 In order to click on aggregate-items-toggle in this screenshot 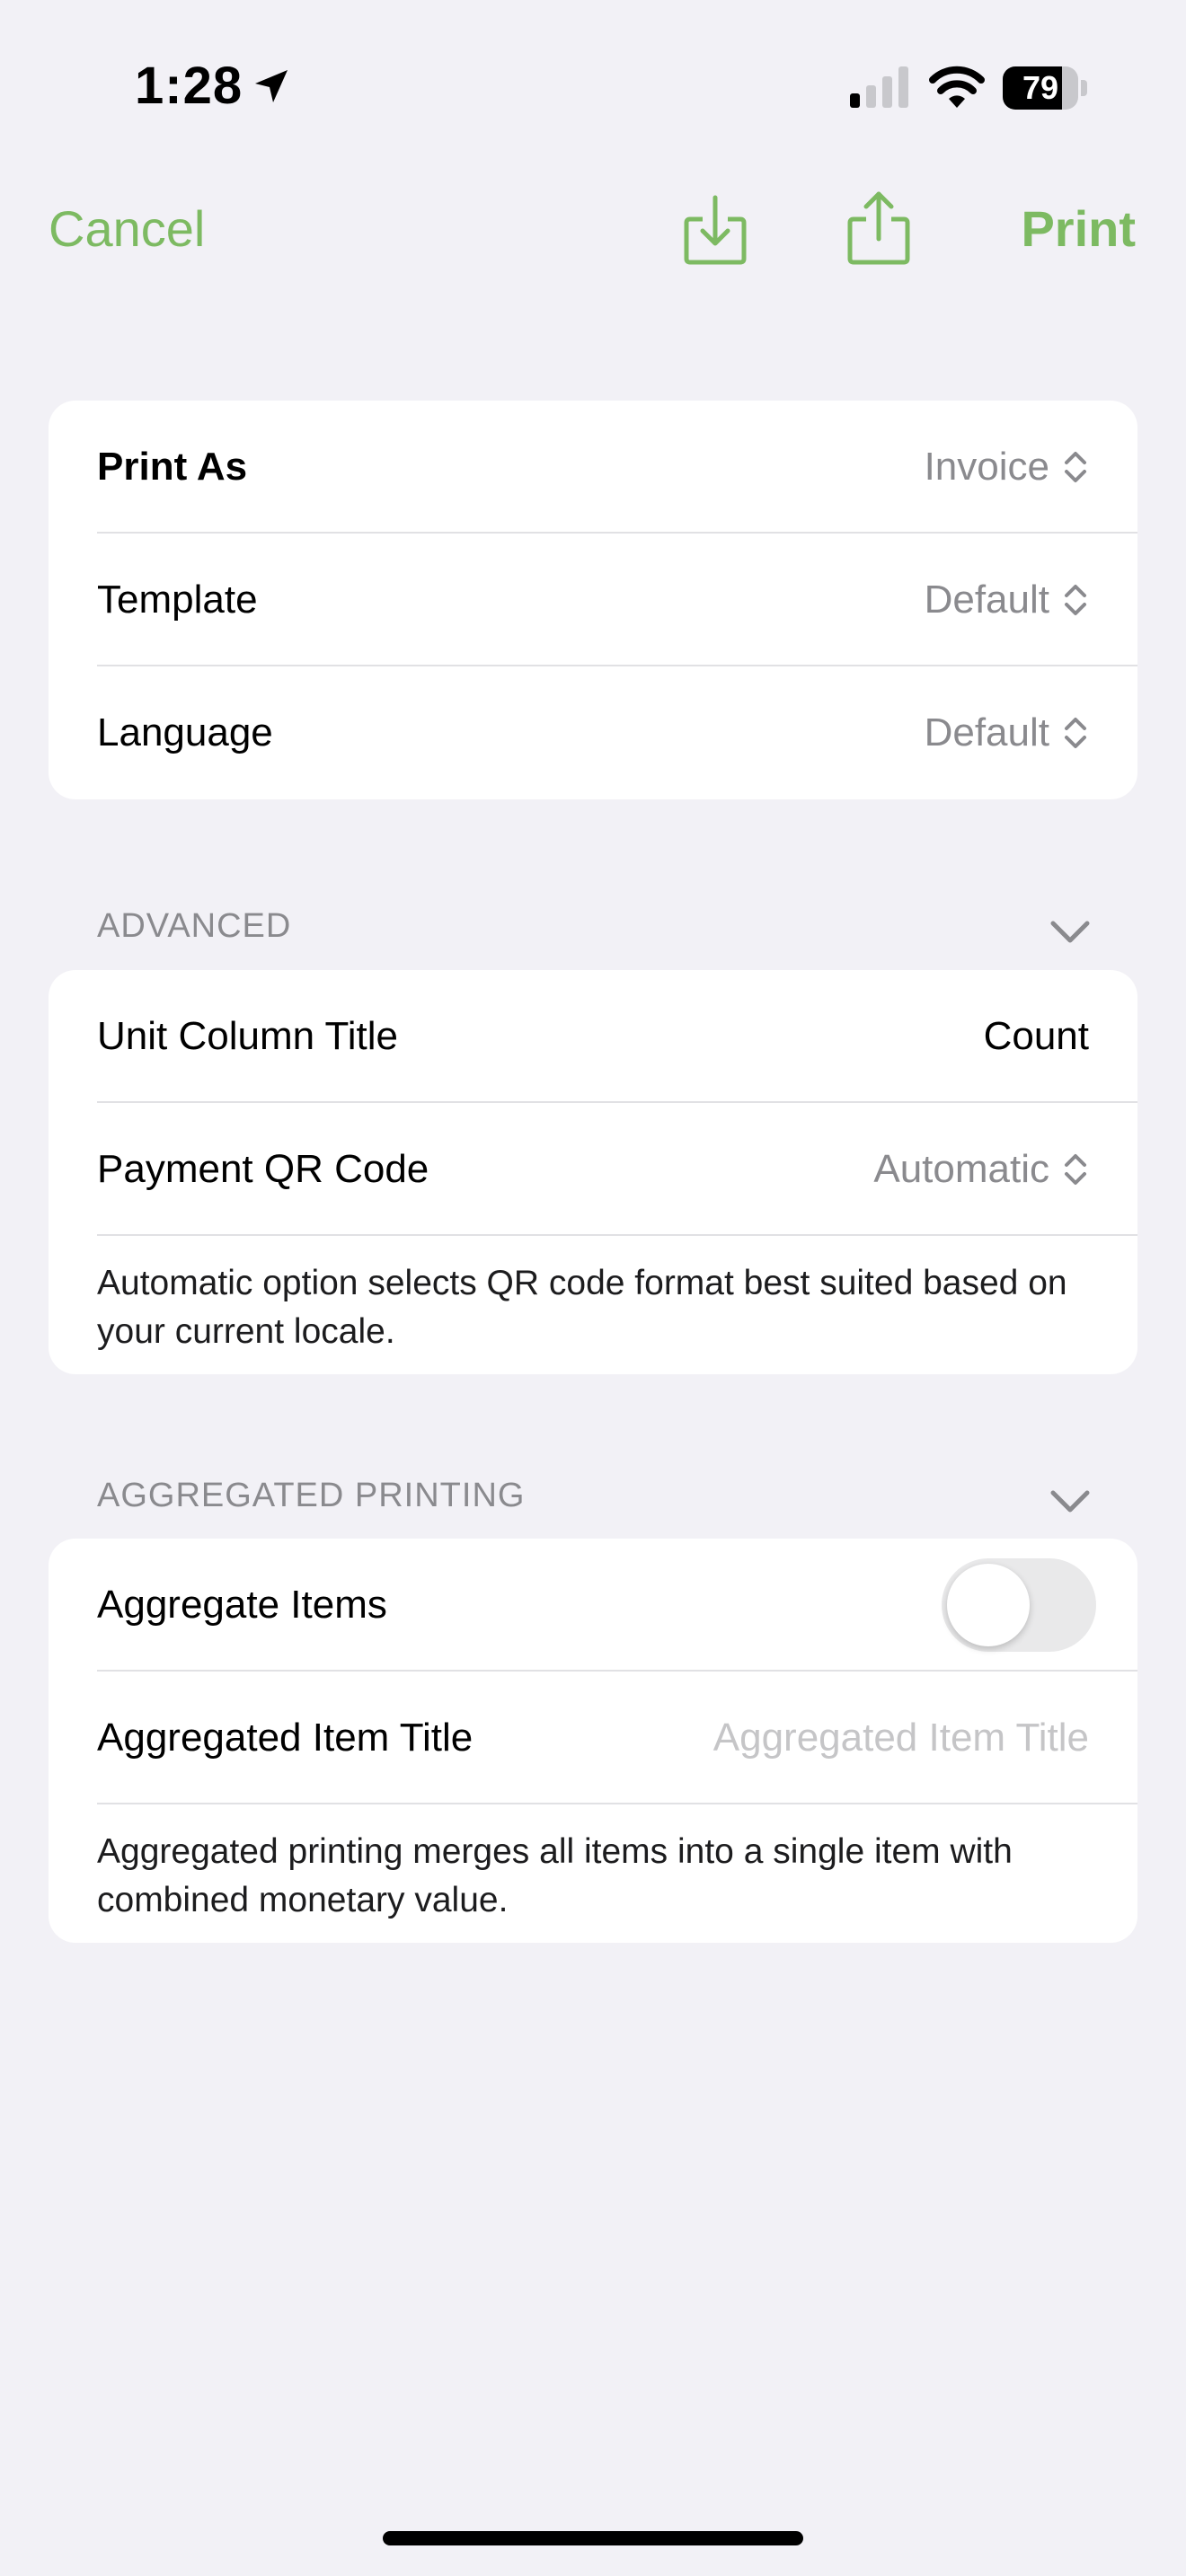, I will do `click(1019, 1605)`.